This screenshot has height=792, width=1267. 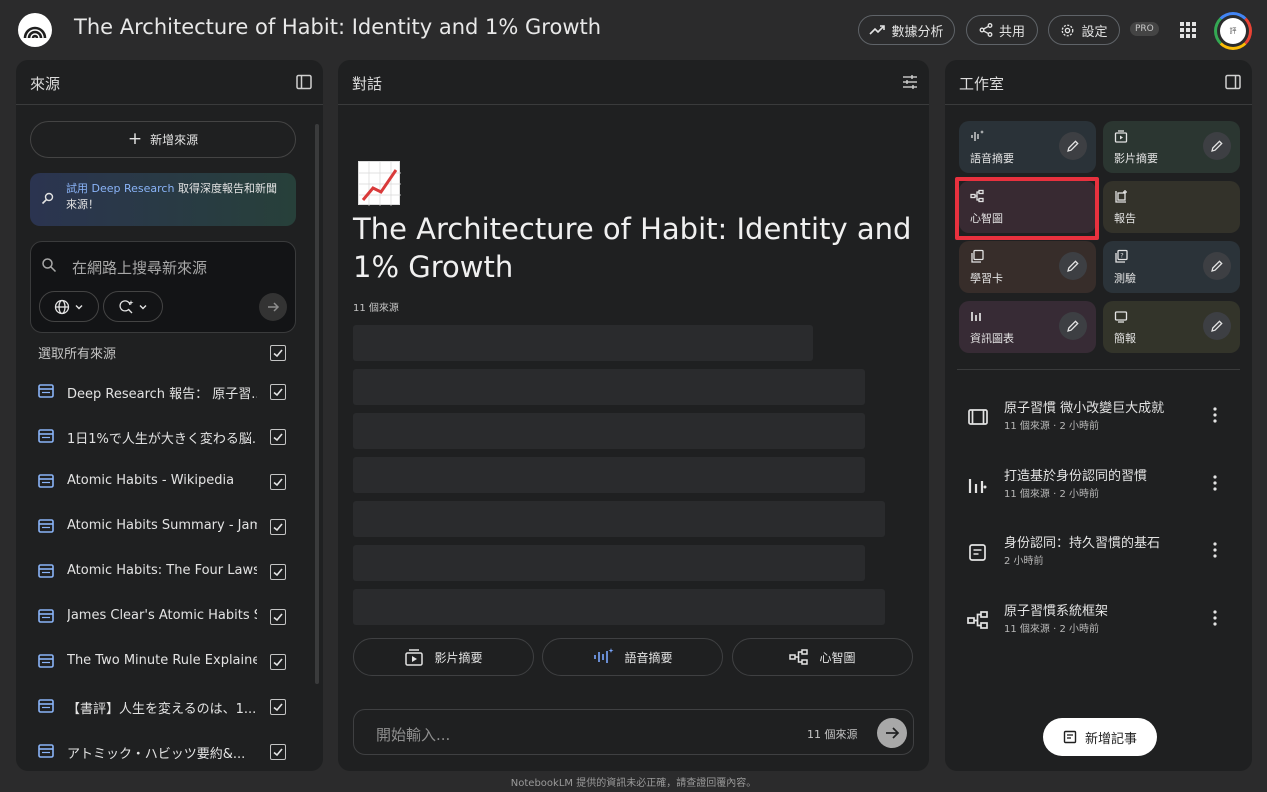 What do you see at coordinates (1171, 327) in the screenshot?
I see `studio-tile-slides: 簡報` at bounding box center [1171, 327].